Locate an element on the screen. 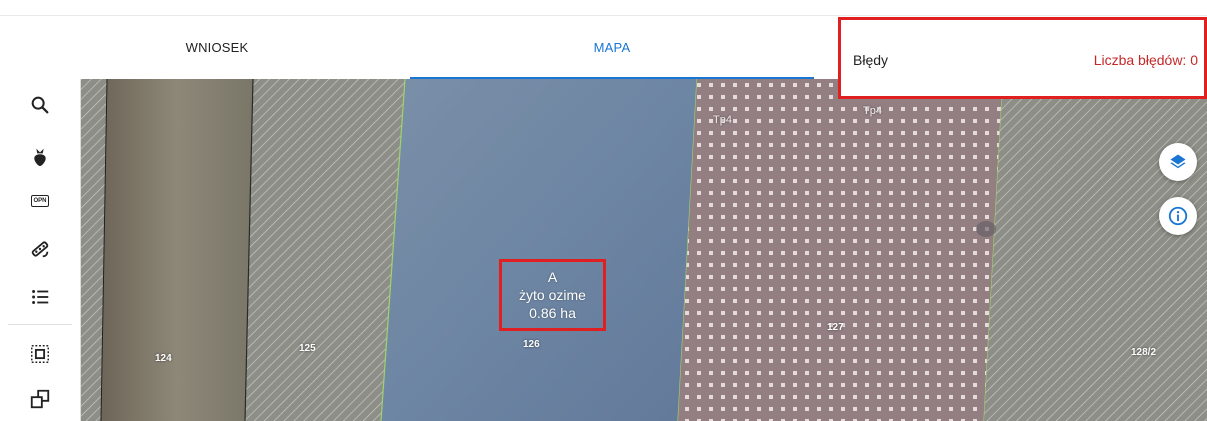  list-button is located at coordinates (40, 297).